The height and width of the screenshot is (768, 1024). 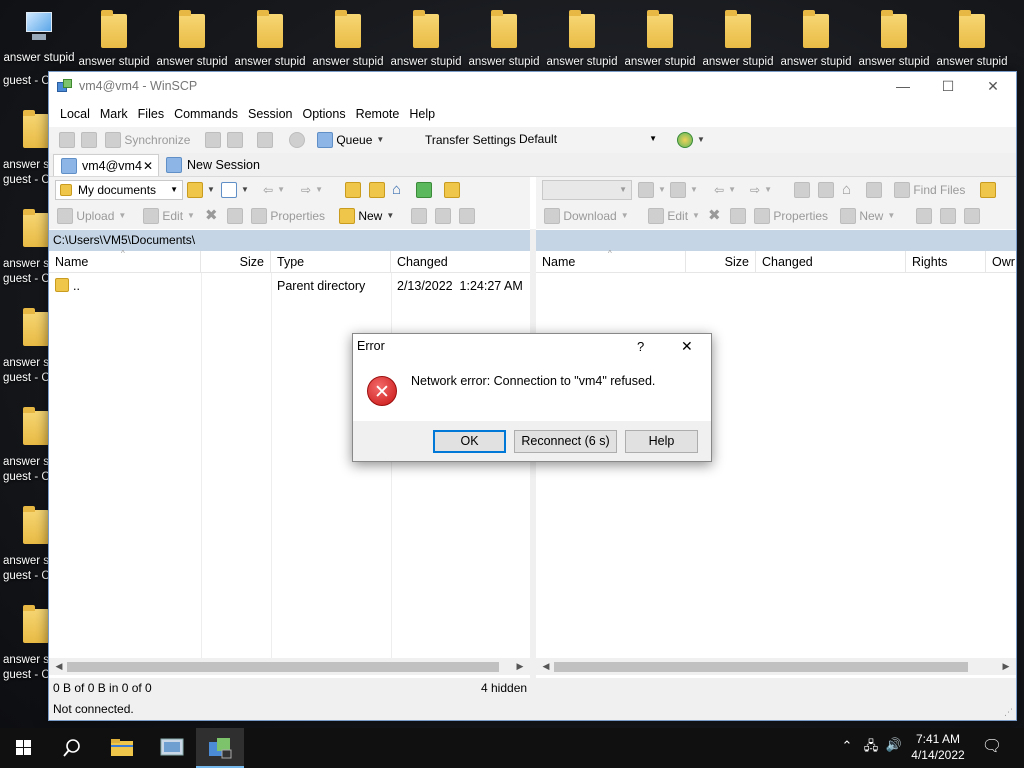 I want to click on remote-parent-directory-button, so click(x=802, y=190).